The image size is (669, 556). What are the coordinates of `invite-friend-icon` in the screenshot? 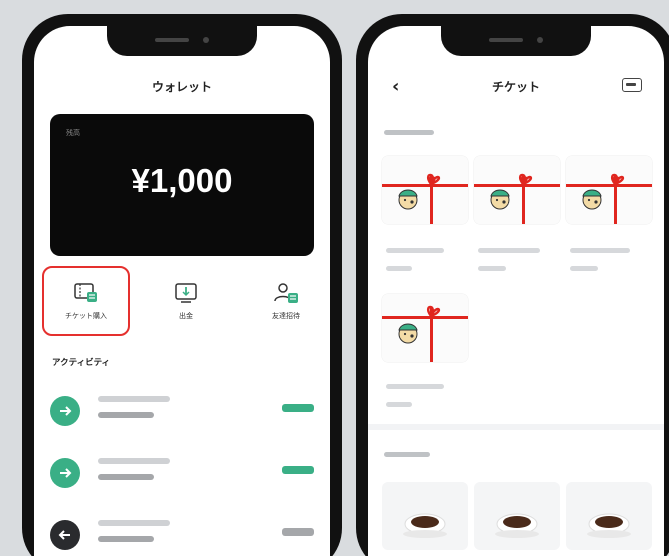 It's located at (286, 293).